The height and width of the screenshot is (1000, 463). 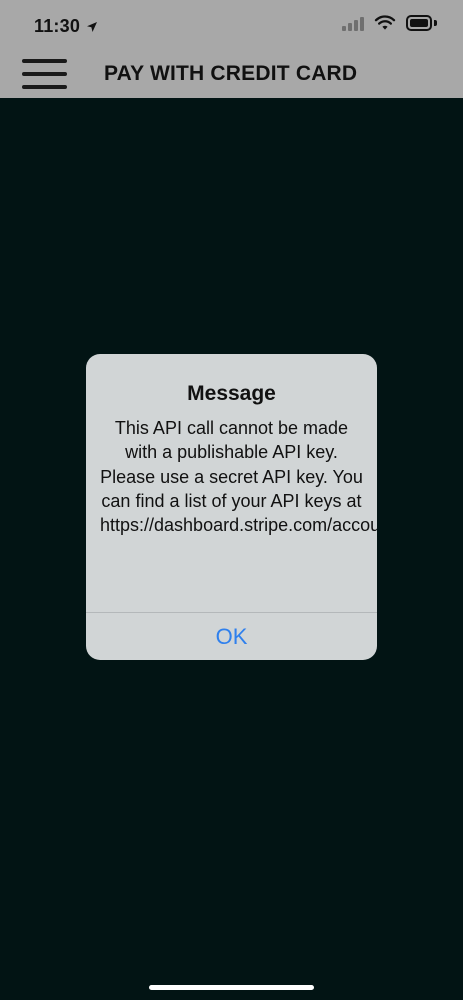 What do you see at coordinates (231, 393) in the screenshot?
I see `dialog-title: Message` at bounding box center [231, 393].